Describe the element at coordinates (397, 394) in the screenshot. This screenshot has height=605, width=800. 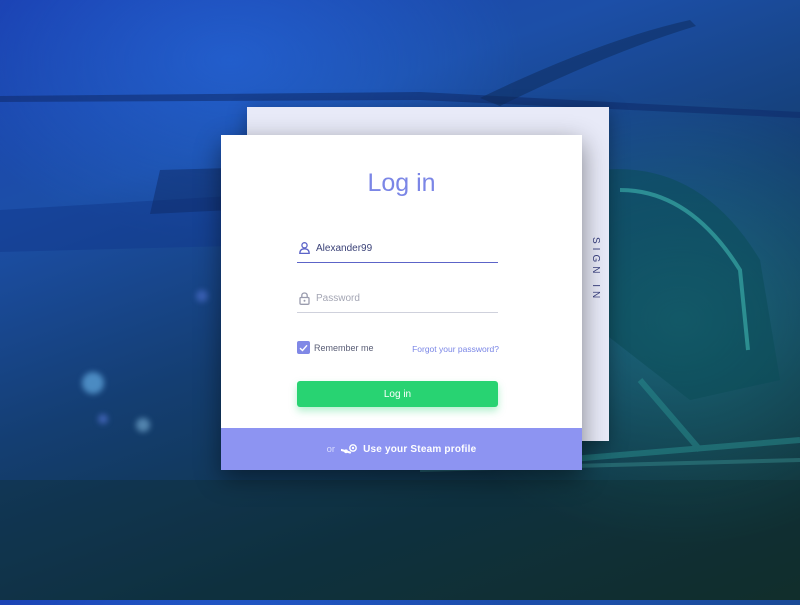
I see `login-button: Log in` at that location.